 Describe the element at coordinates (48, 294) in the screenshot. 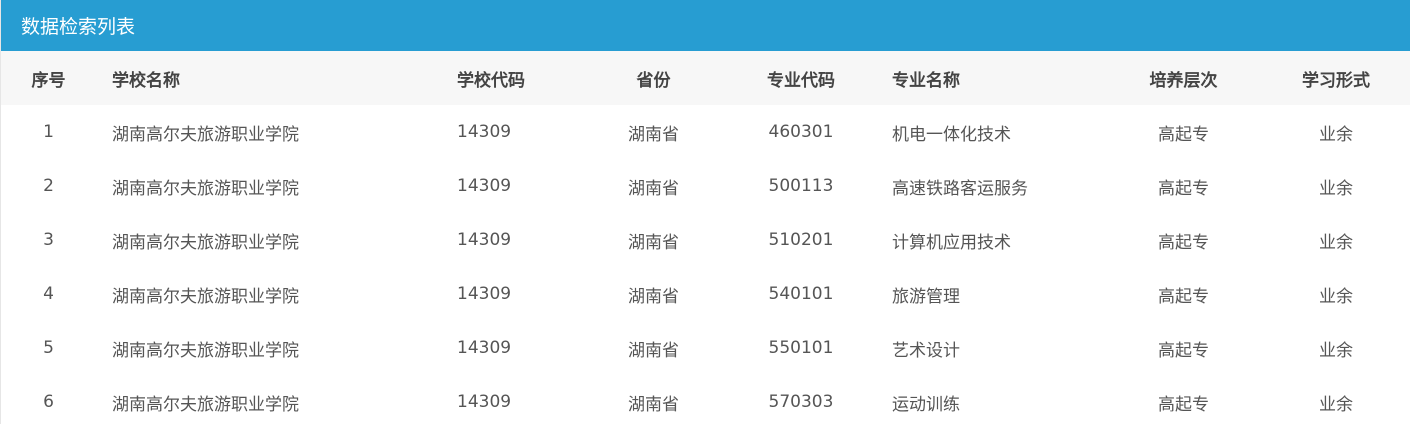

I see `cell-index: 4` at that location.